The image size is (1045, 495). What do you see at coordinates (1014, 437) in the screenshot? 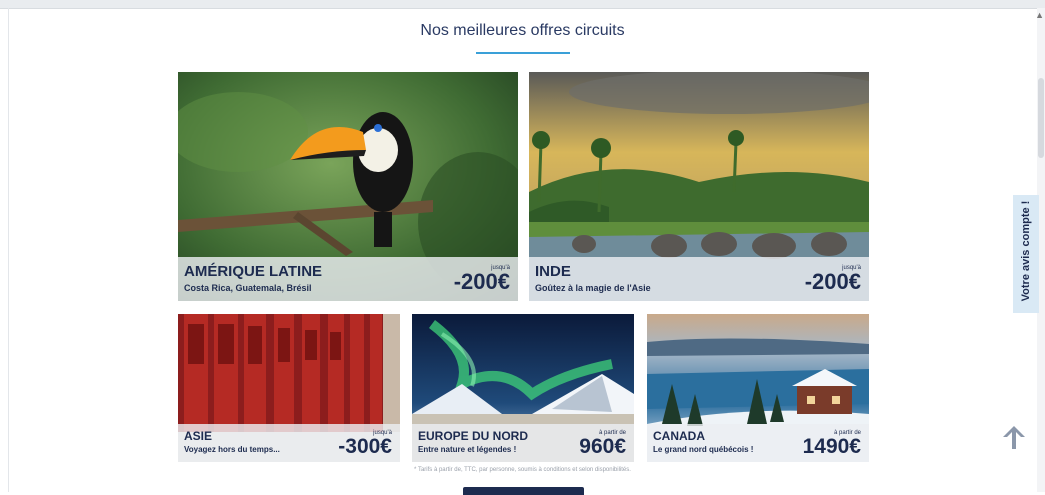
I see `arrow-up-icon` at bounding box center [1014, 437].